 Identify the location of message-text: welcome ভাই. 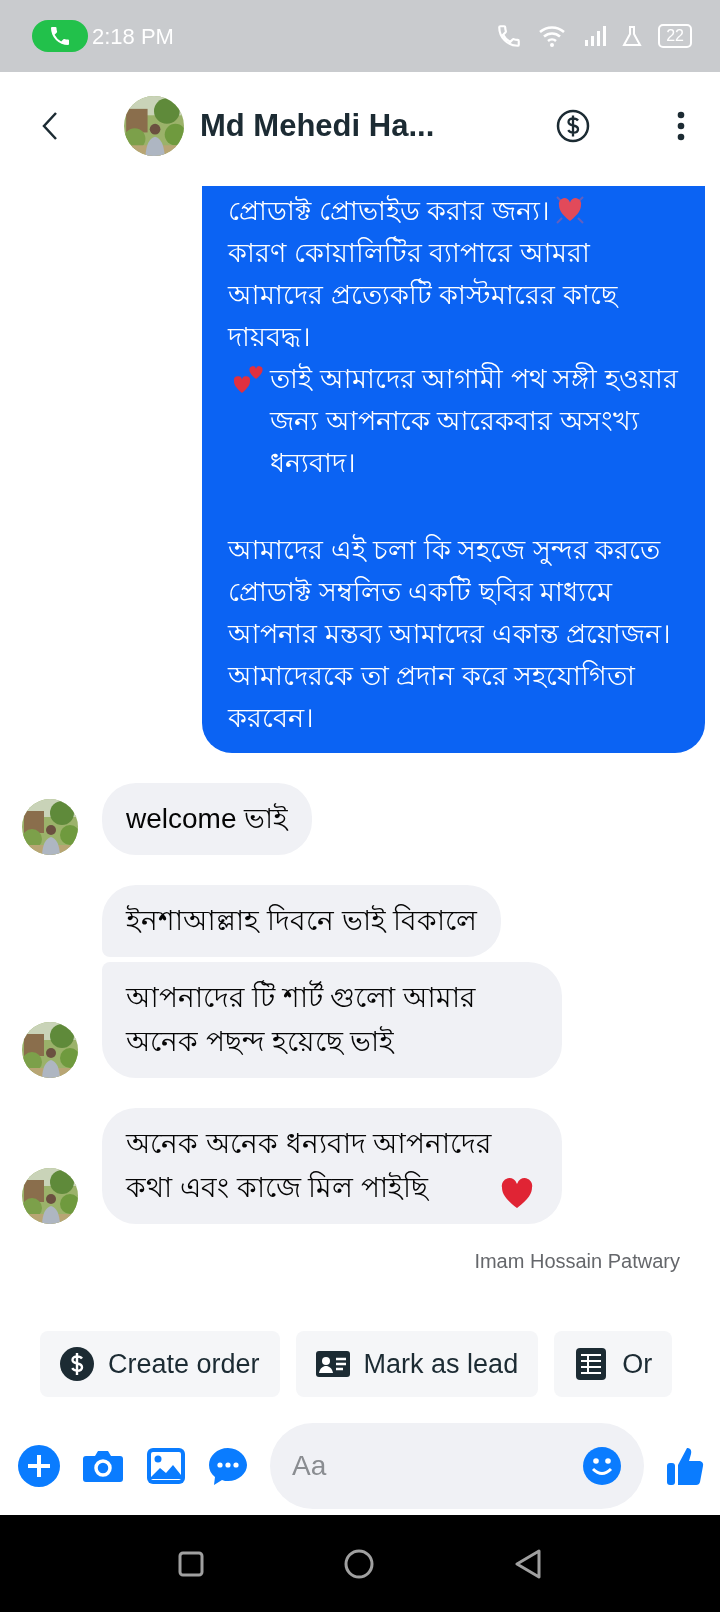
(207, 819).